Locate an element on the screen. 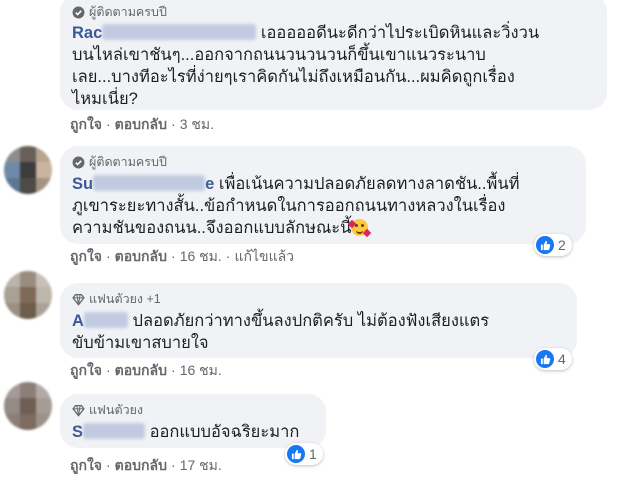 The image size is (617, 481). badge-row: แฟนตัวยง +1 is located at coordinates (318, 299).